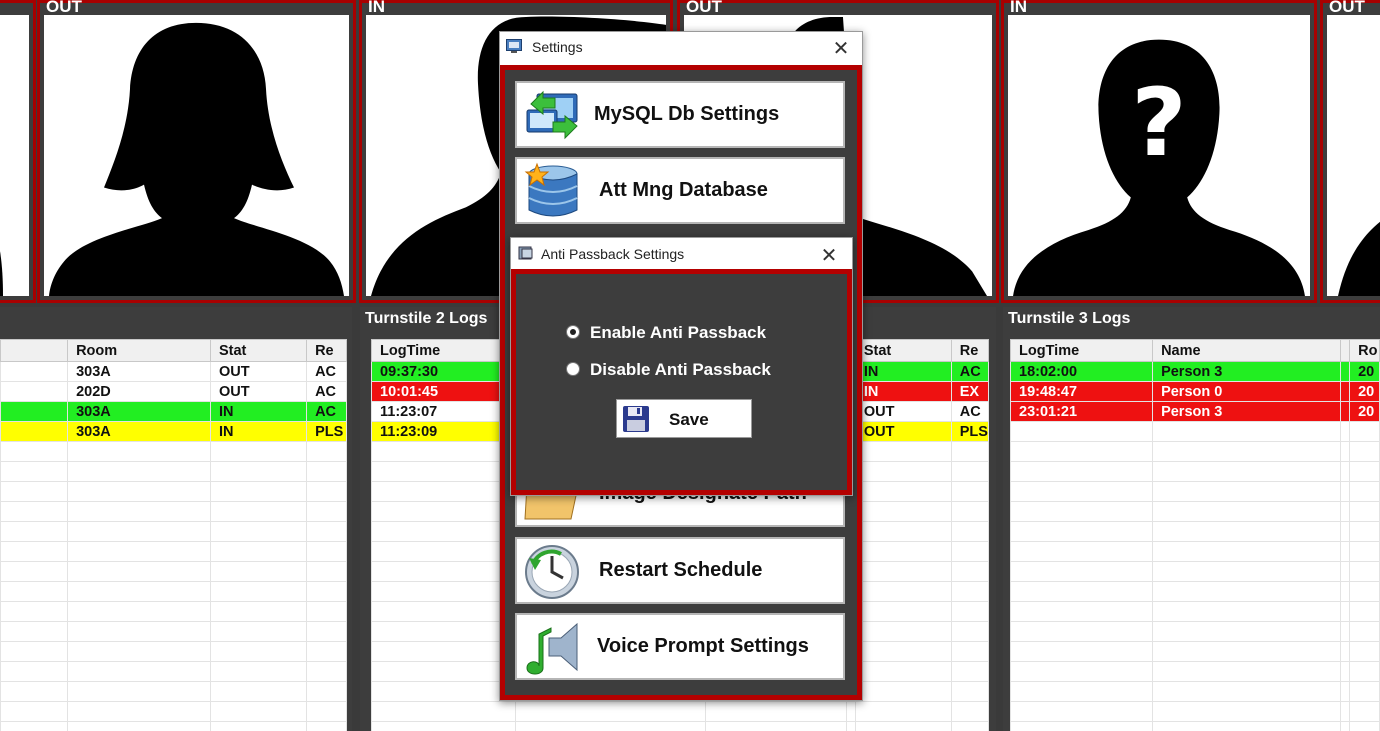 Image resolution: width=1380 pixels, height=731 pixels. I want to click on column-header-logtime: LogTime, so click(1082, 350).